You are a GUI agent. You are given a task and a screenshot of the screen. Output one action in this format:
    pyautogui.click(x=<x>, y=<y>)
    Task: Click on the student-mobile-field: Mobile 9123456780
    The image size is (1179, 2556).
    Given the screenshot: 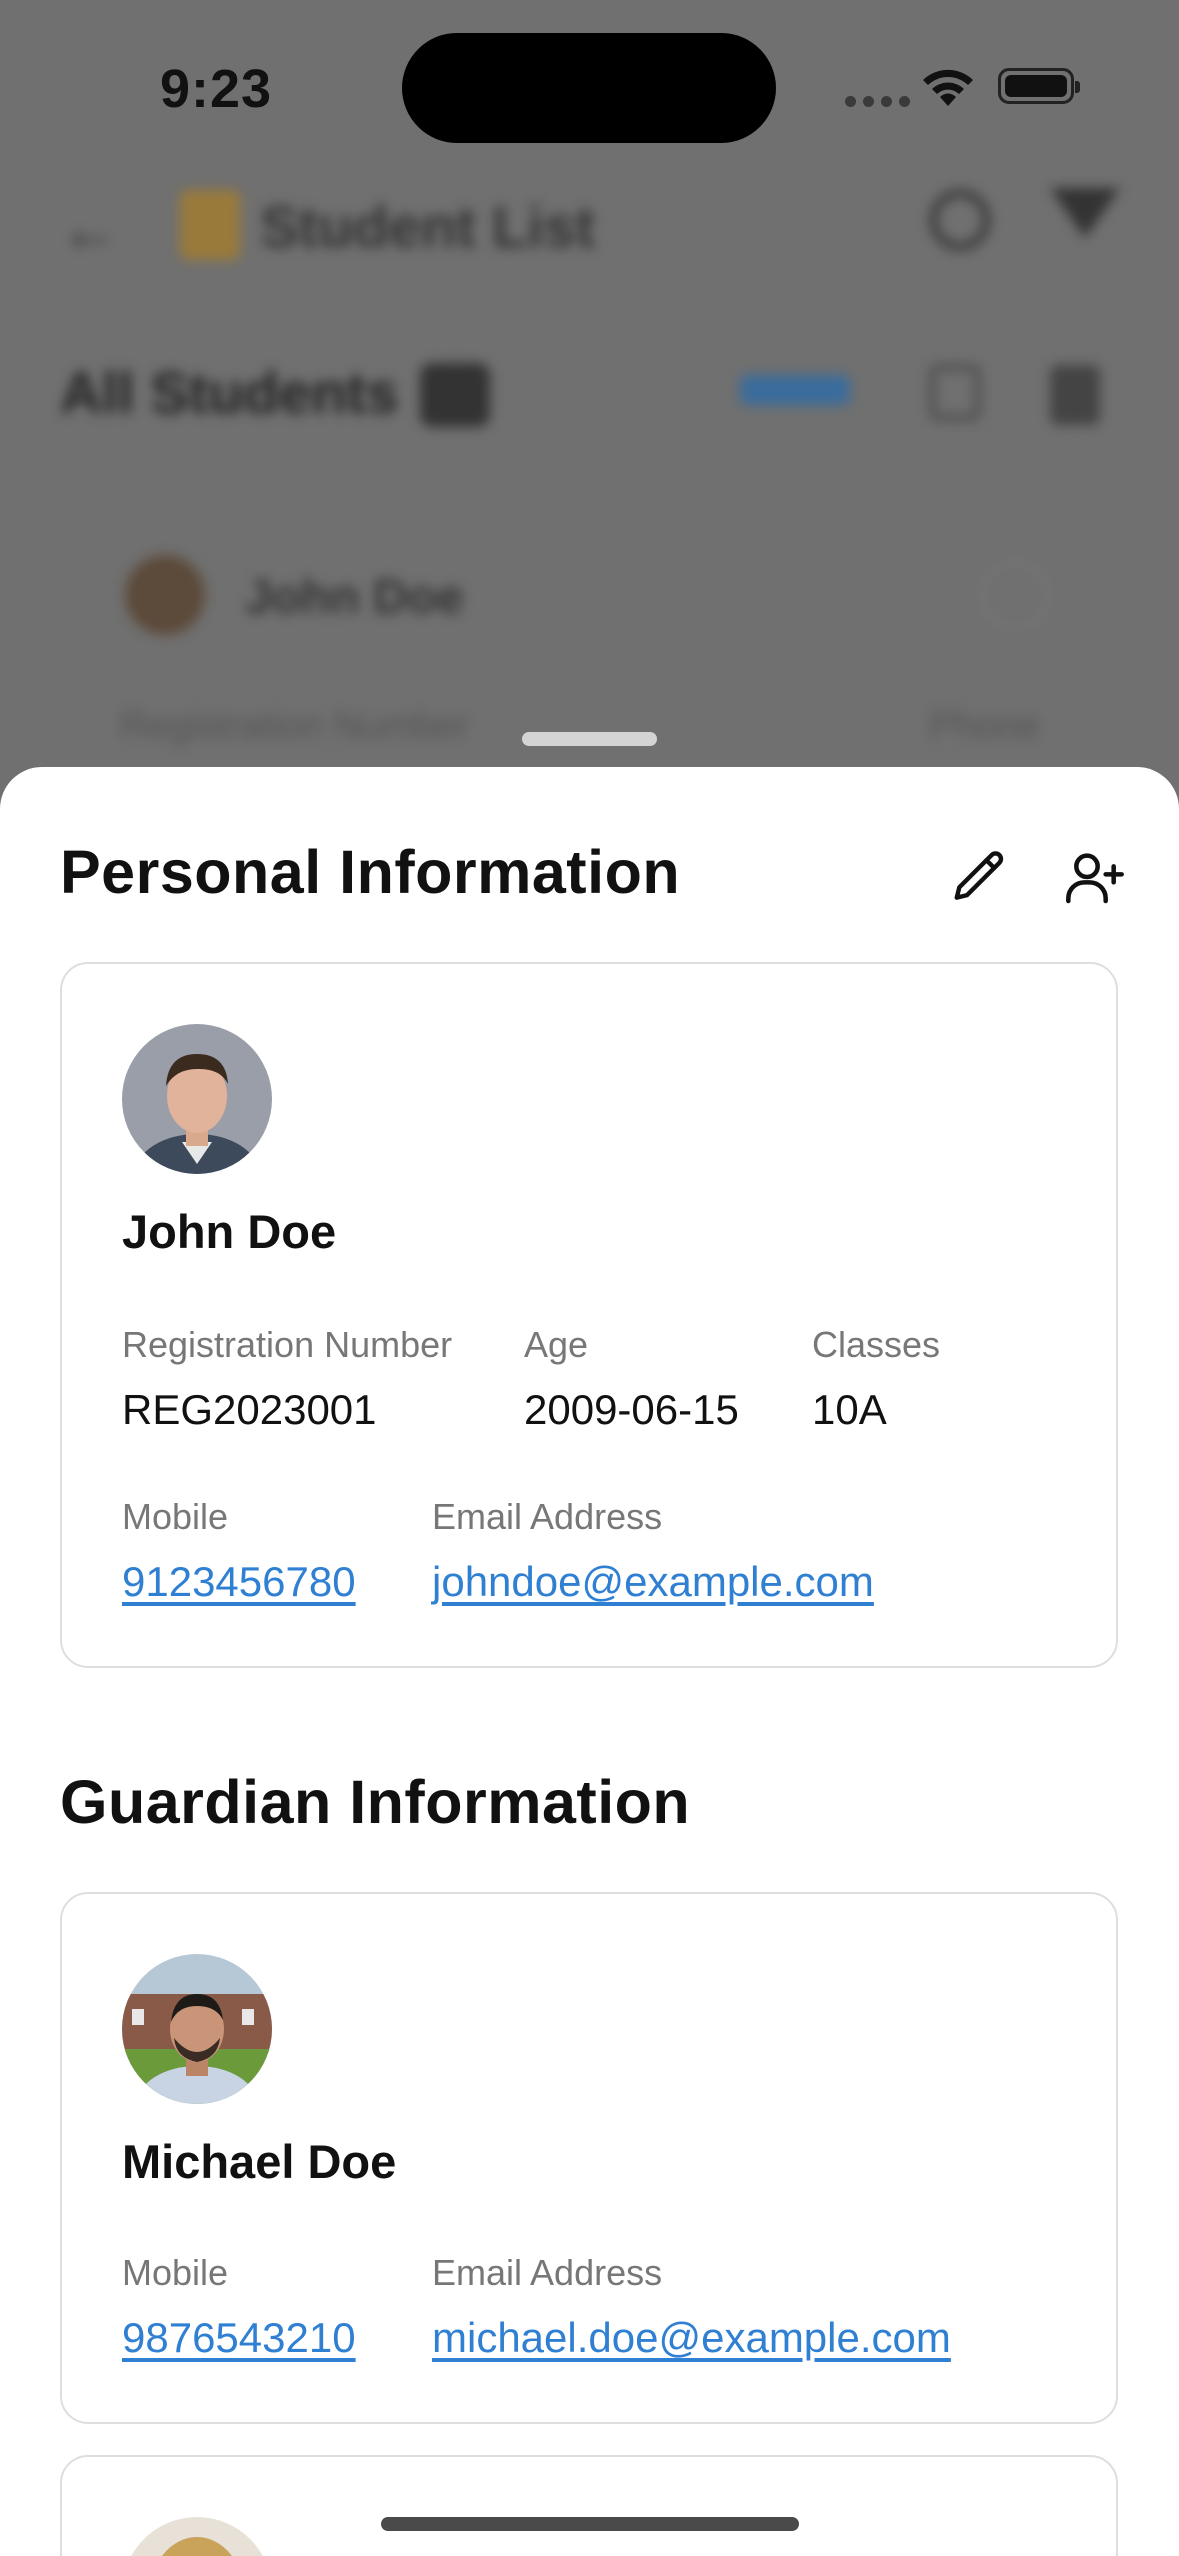 What is the action you would take?
    pyautogui.click(x=239, y=1551)
    